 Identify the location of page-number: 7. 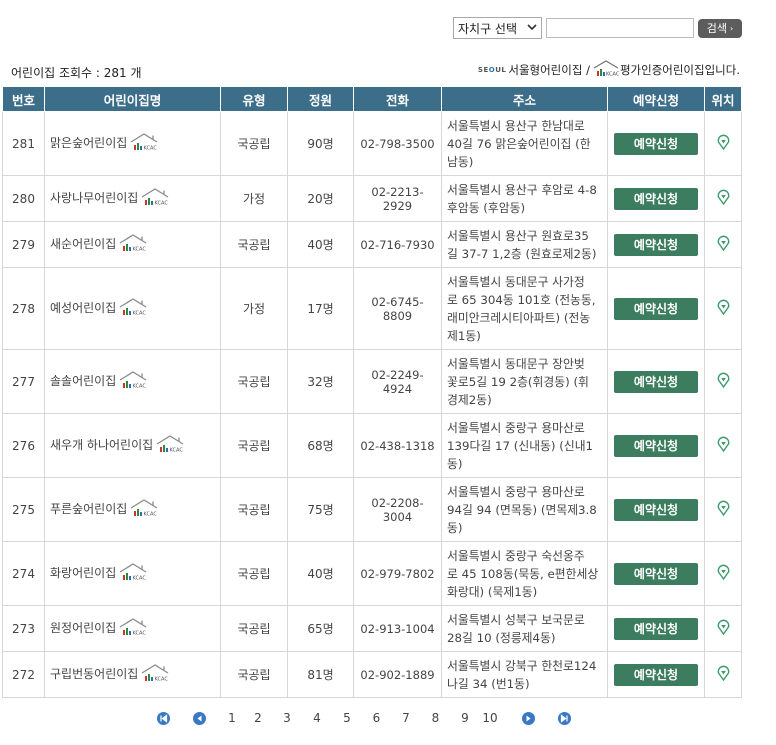
(406, 718).